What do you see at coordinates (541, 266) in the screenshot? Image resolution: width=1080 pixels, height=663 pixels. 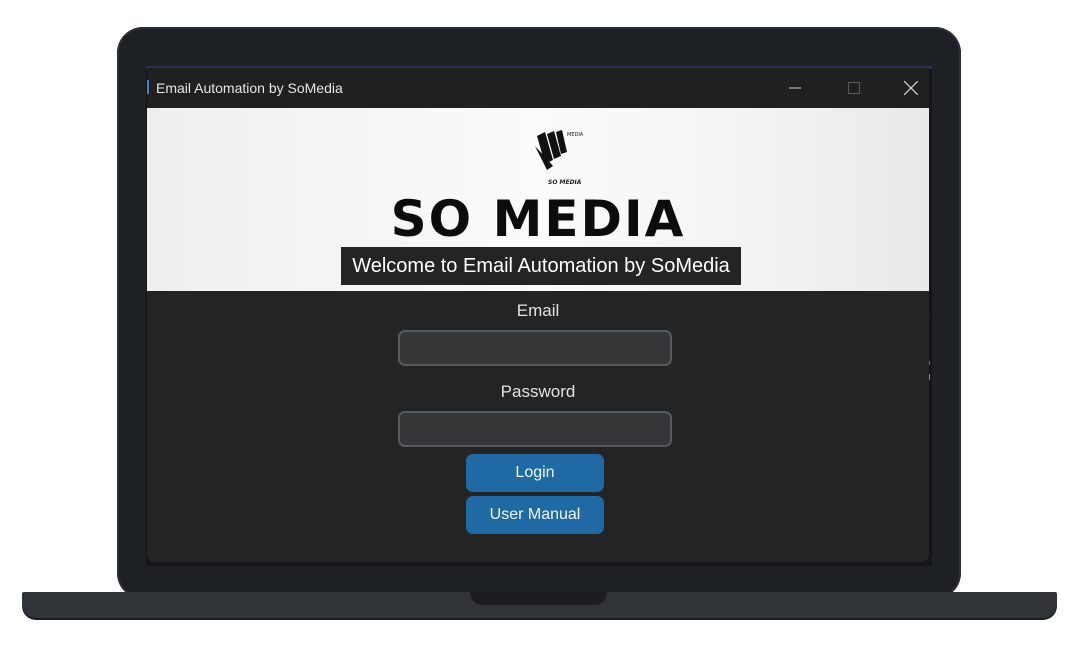 I see `welcome-heading: Welcome to Email Automation by SoMedia` at bounding box center [541, 266].